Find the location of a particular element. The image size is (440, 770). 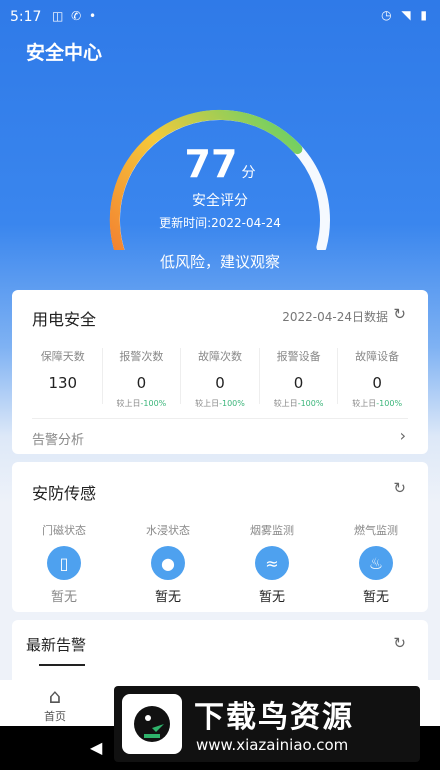

bird-logo-icon is located at coordinates (152, 724).